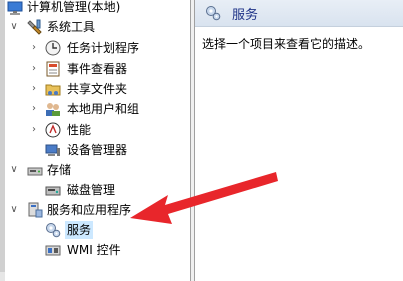 This screenshot has width=403, height=281. I want to click on tree-item-label: 服务, so click(79, 230).